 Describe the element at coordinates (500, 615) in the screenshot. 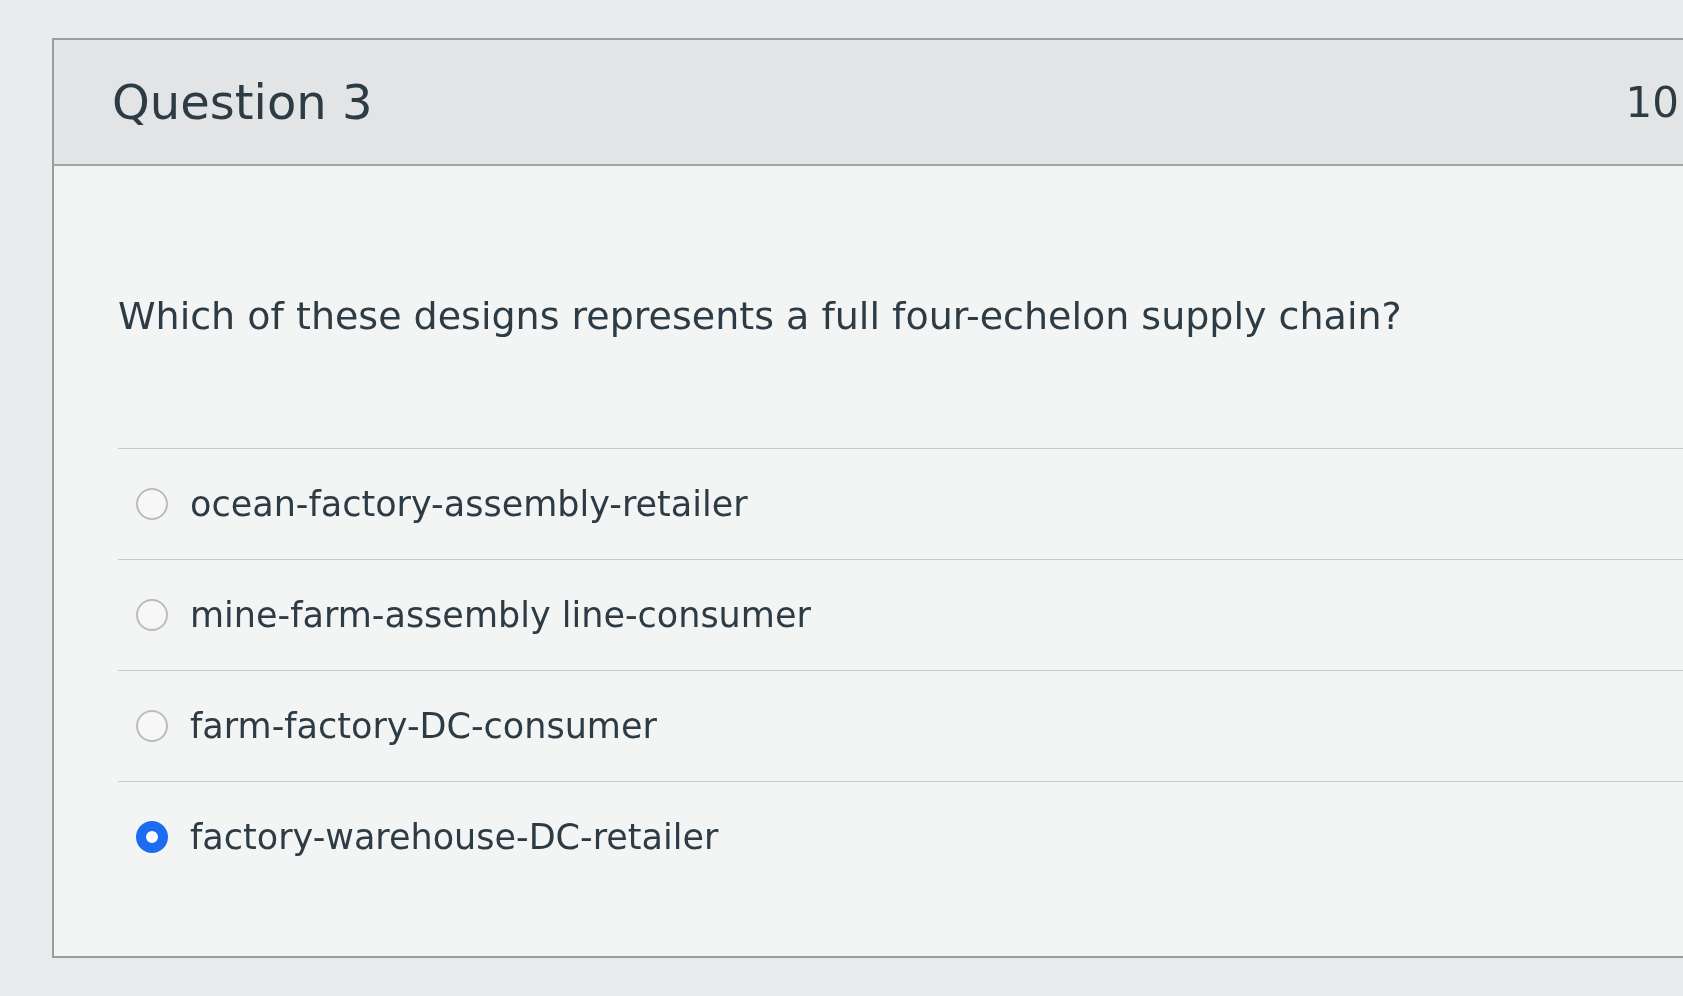

I see `answer-label: mine-farm-assembly line-consumer` at that location.